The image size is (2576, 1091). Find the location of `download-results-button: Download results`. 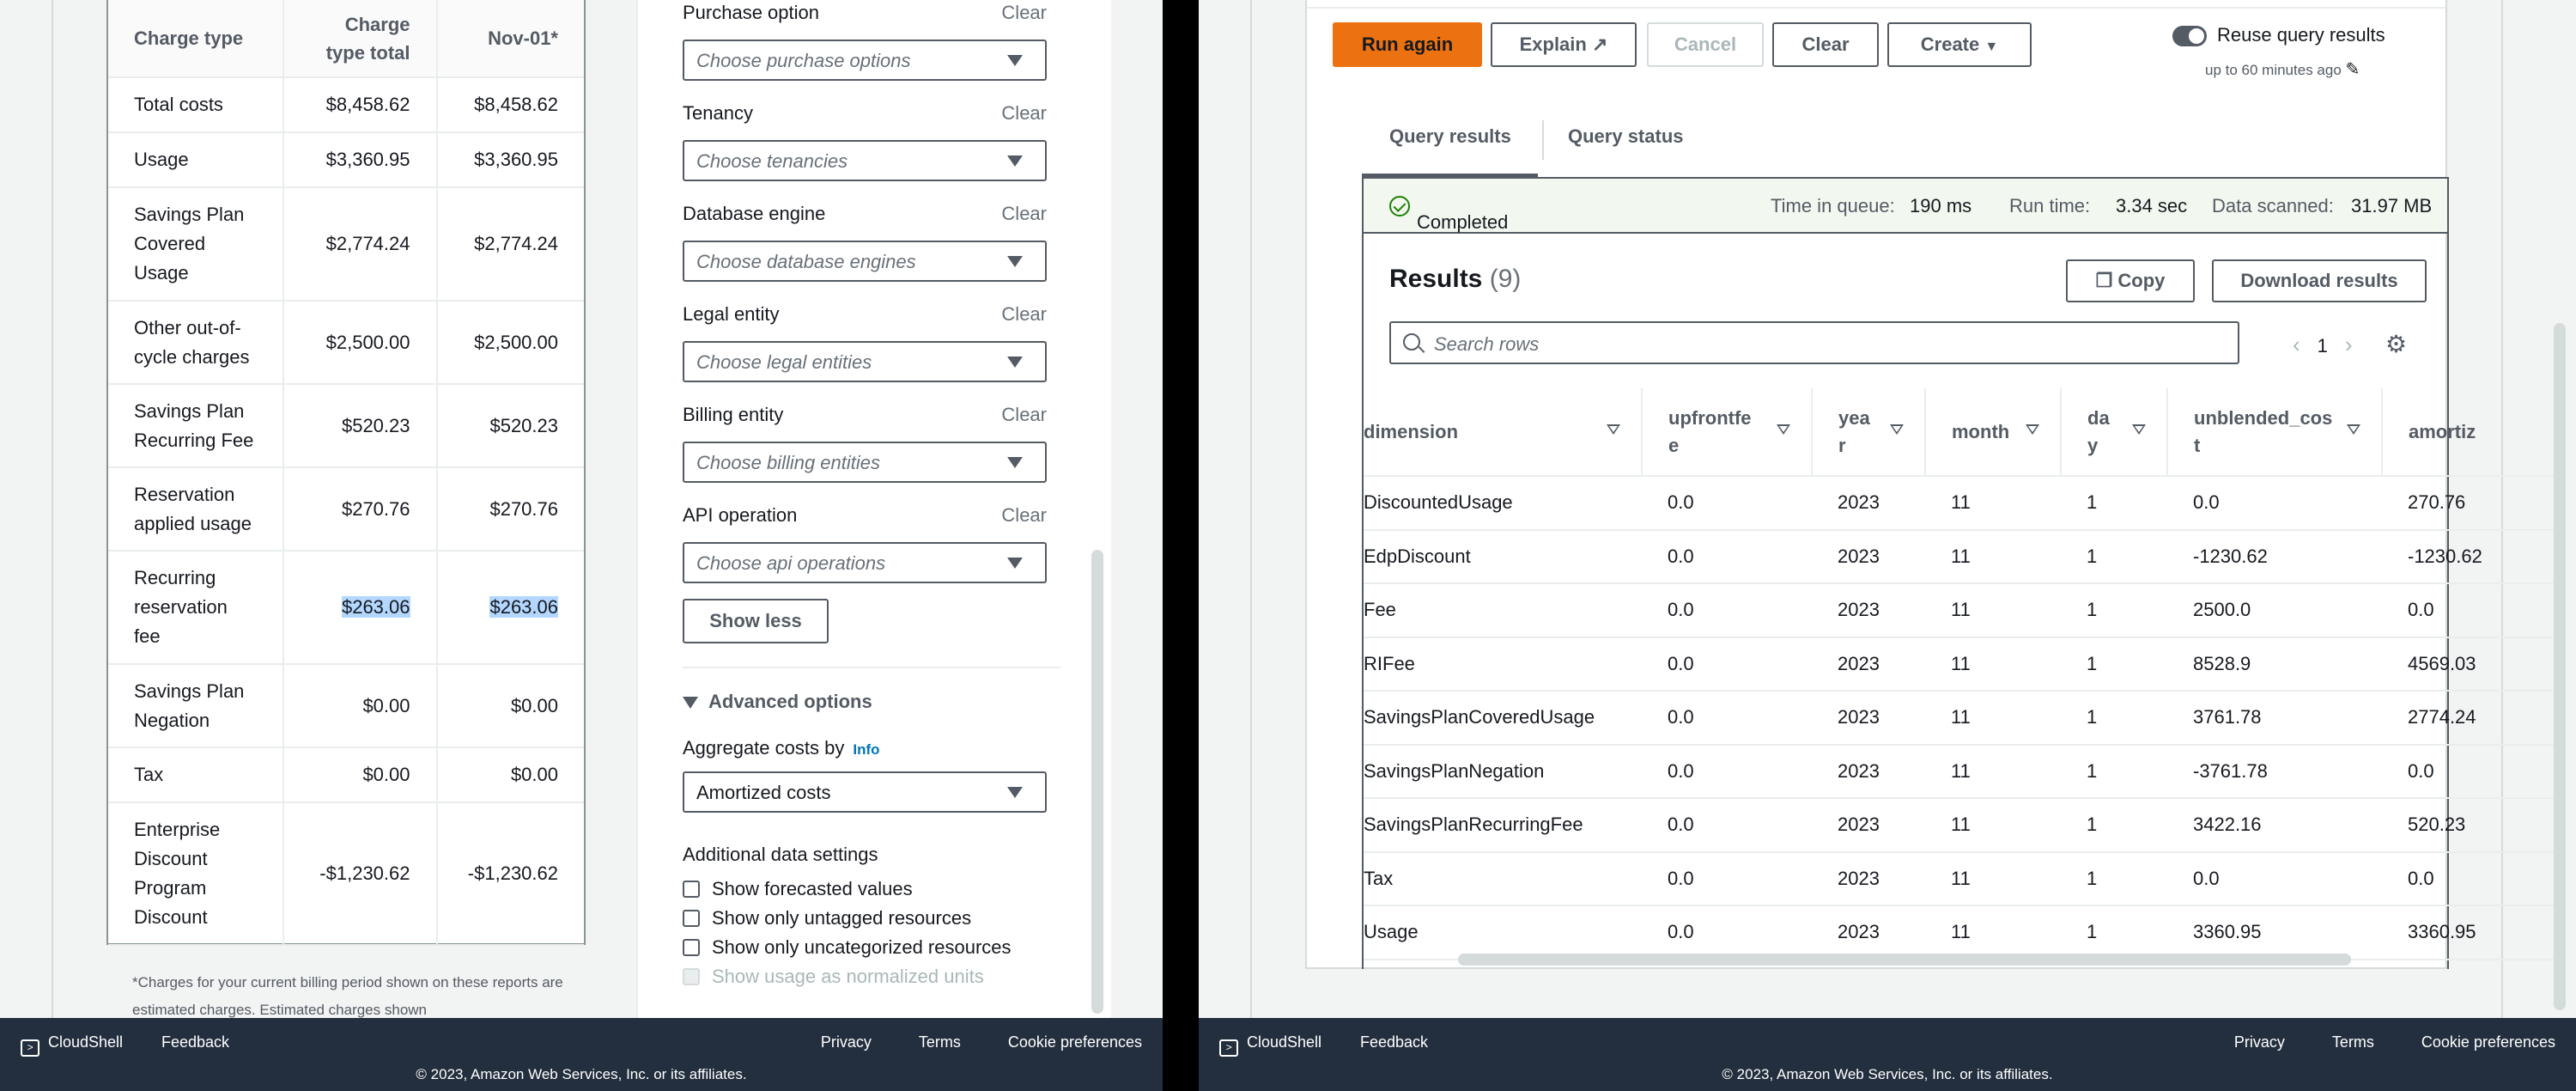

download-results-button: Download results is located at coordinates (2319, 280).